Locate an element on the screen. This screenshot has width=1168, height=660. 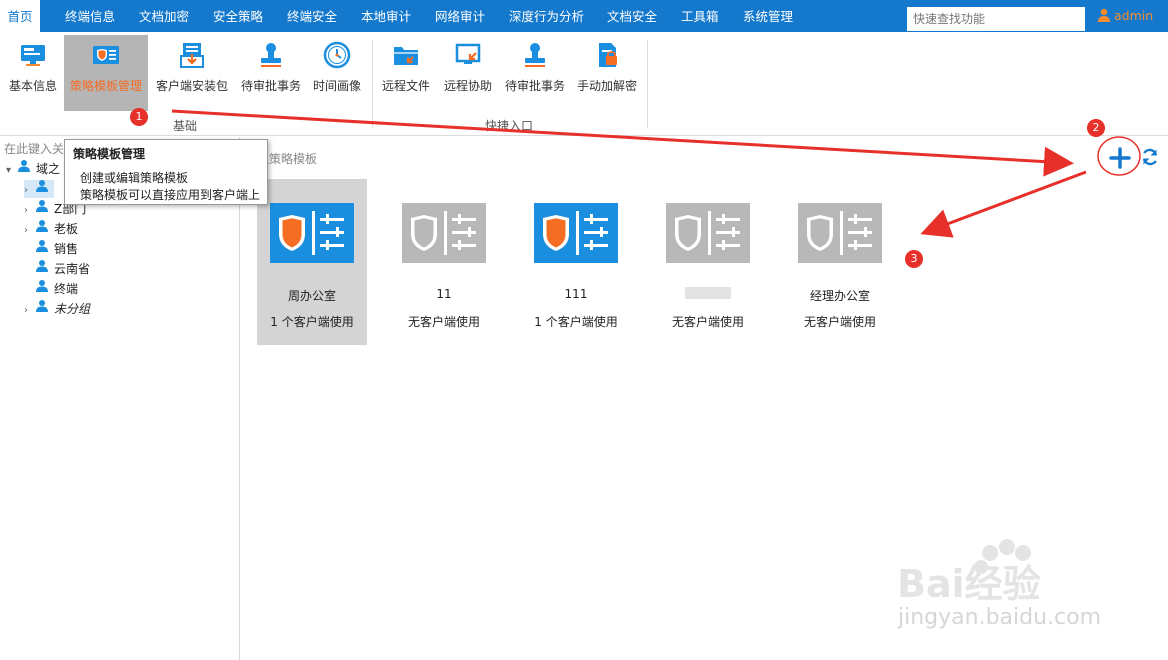
tool-pending-approval-2: 待审批事务 is located at coordinates (535, 73).